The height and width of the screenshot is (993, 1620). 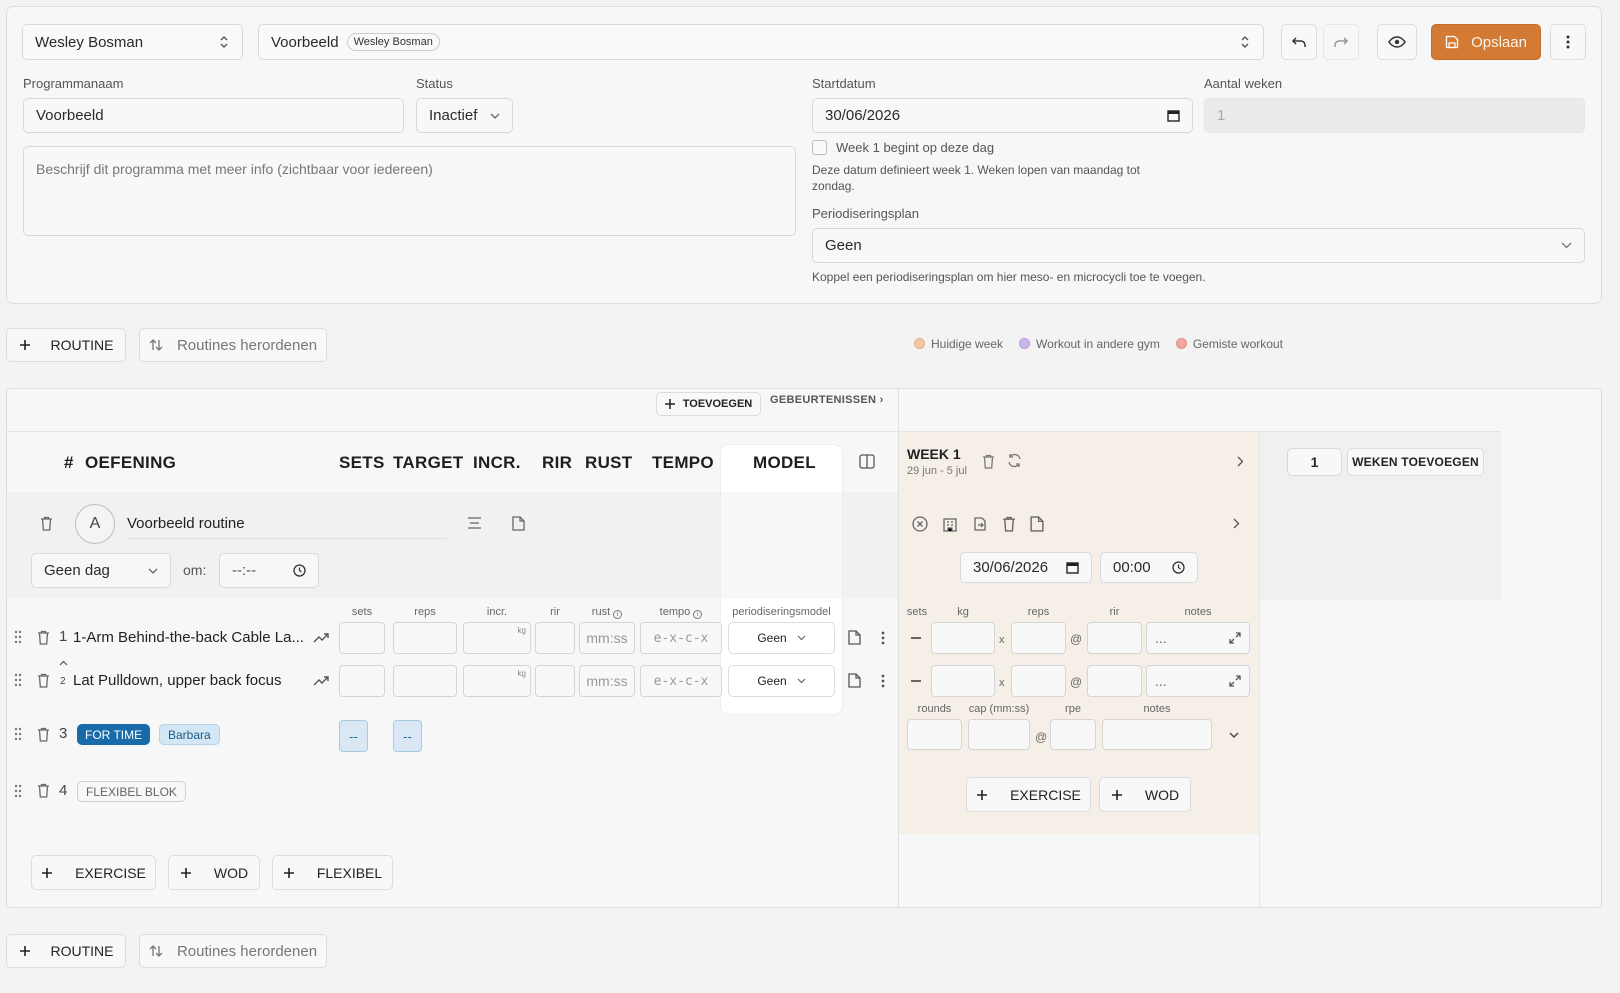 What do you see at coordinates (980, 524) in the screenshot?
I see `copy-doc-icon` at bounding box center [980, 524].